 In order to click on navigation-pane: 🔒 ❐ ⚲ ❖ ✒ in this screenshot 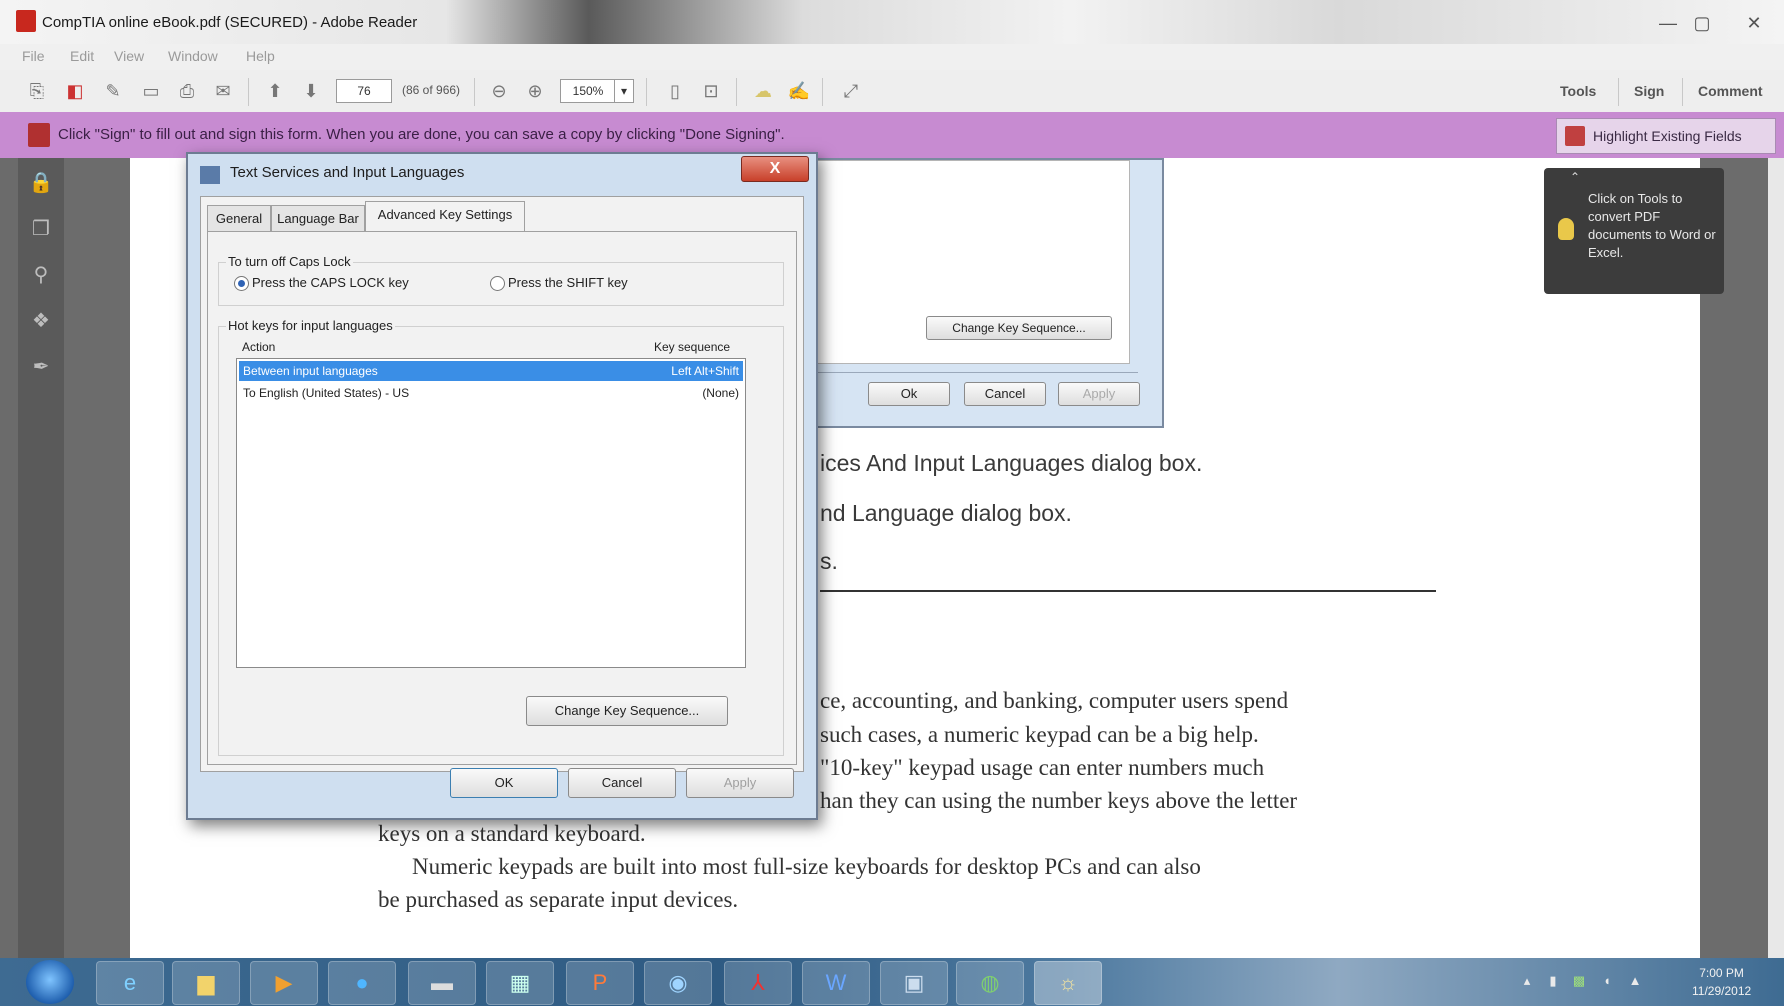, I will do `click(41, 558)`.